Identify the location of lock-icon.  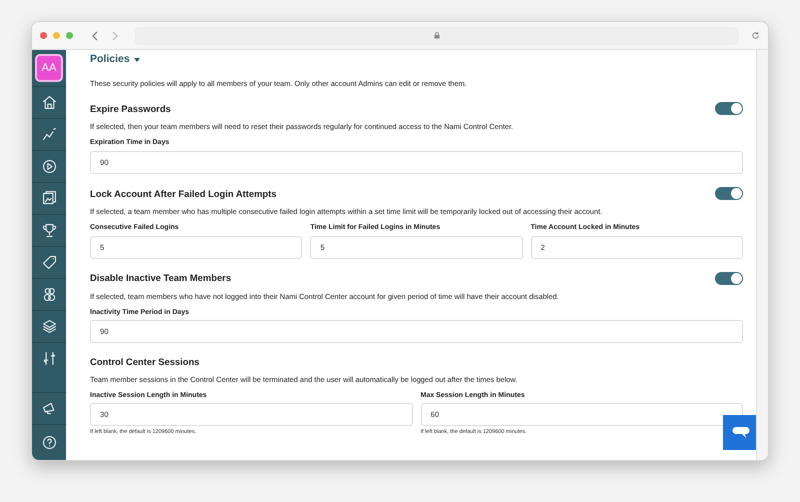
(437, 35).